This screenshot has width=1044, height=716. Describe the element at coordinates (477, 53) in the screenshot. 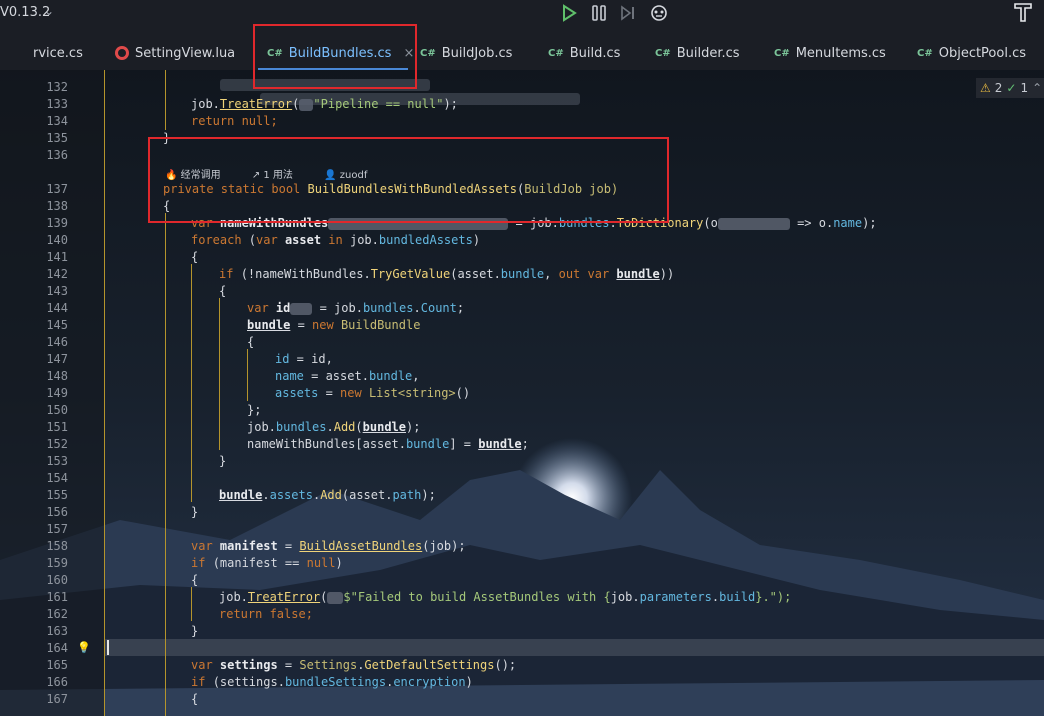

I see `tab-label: BuildJob.cs` at that location.